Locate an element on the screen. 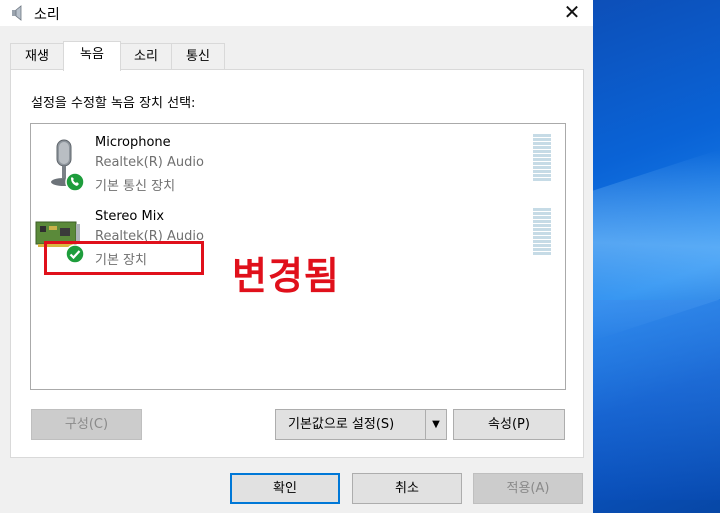 The width and height of the screenshot is (720, 513). set-default-label: 기본값으로 설정(S) is located at coordinates (341, 424).